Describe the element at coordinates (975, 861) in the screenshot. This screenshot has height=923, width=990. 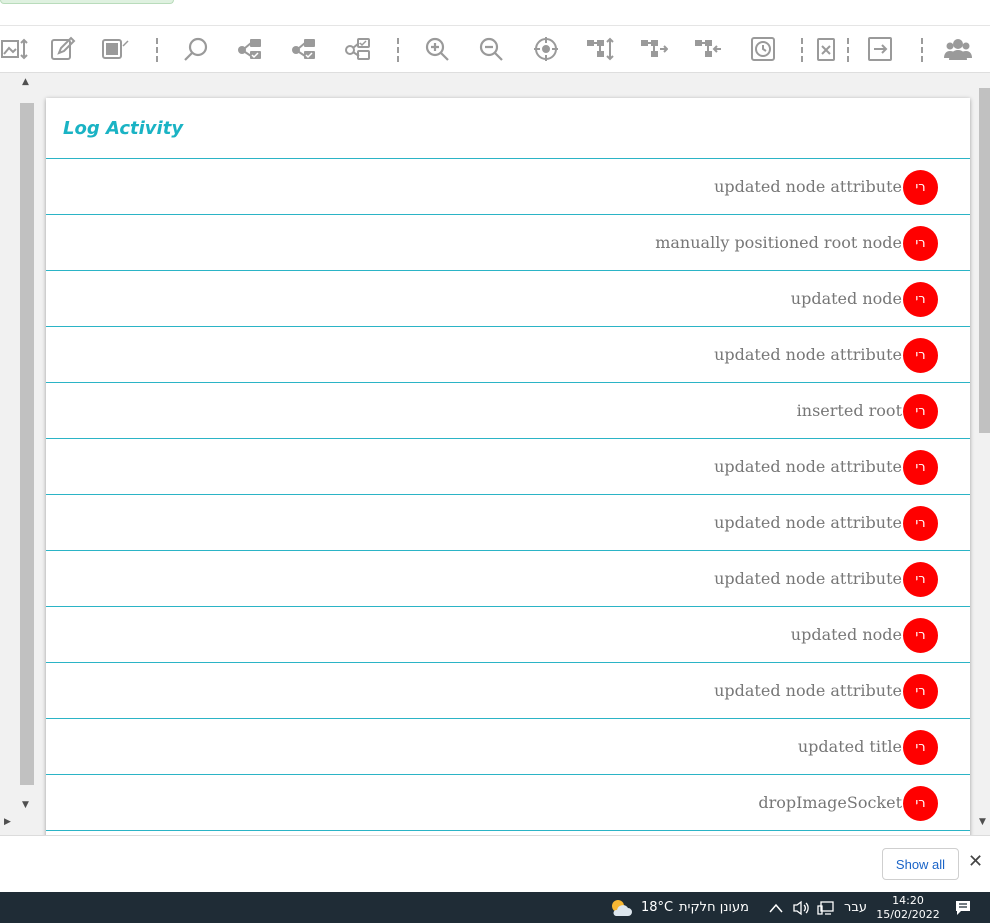
I see `close-icon: ✕` at that location.